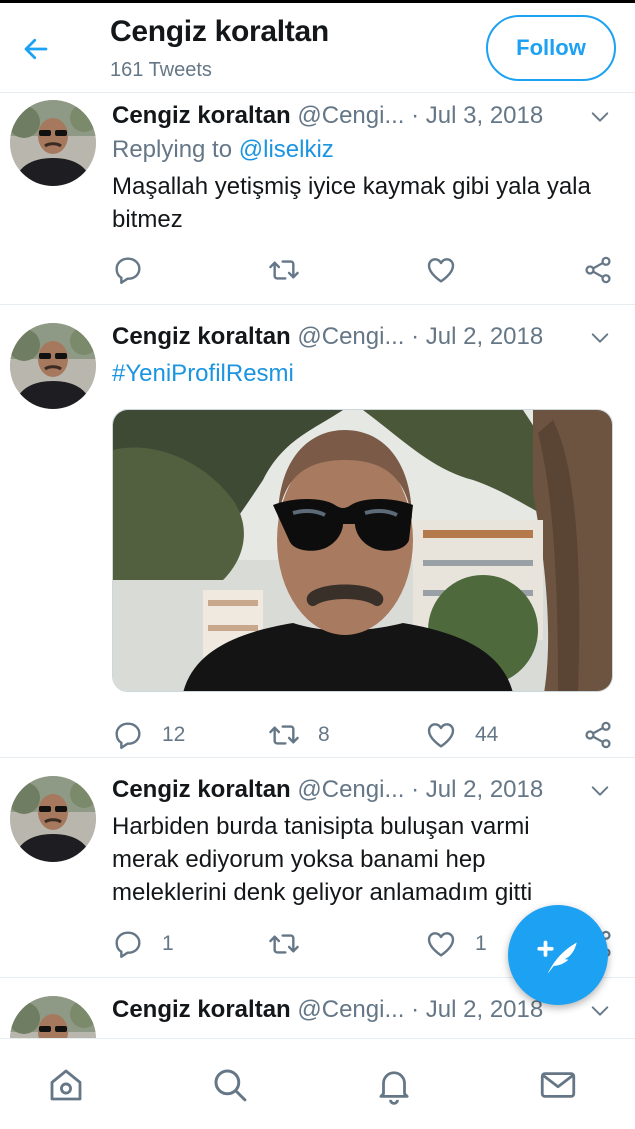 Image resolution: width=635 pixels, height=1129 pixels. I want to click on reply-context: Replying to @liselkiz, so click(223, 150).